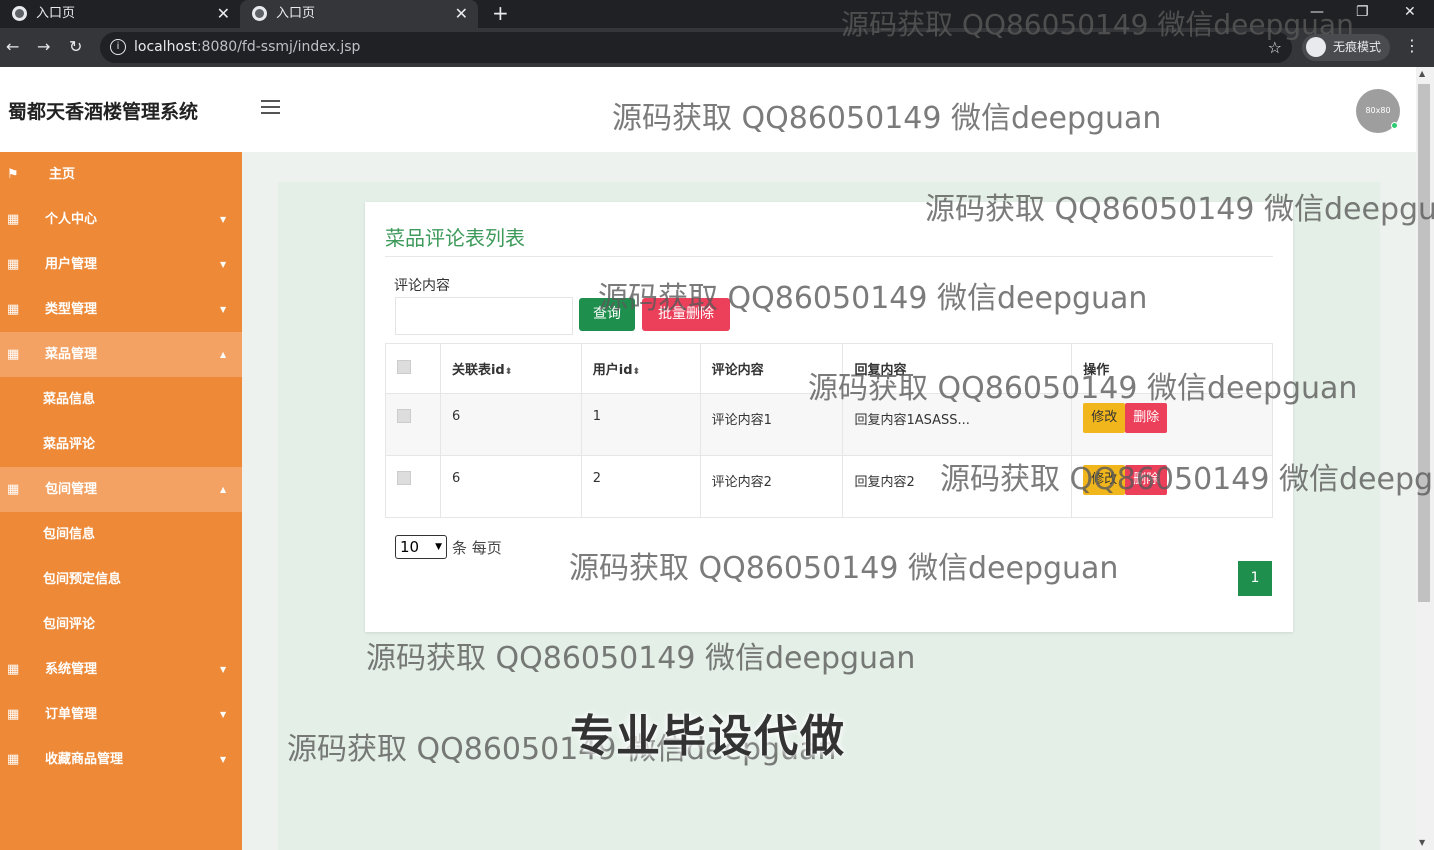  What do you see at coordinates (82, 579) in the screenshot?
I see `sidebar-item-label: 包间预定信息` at bounding box center [82, 579].